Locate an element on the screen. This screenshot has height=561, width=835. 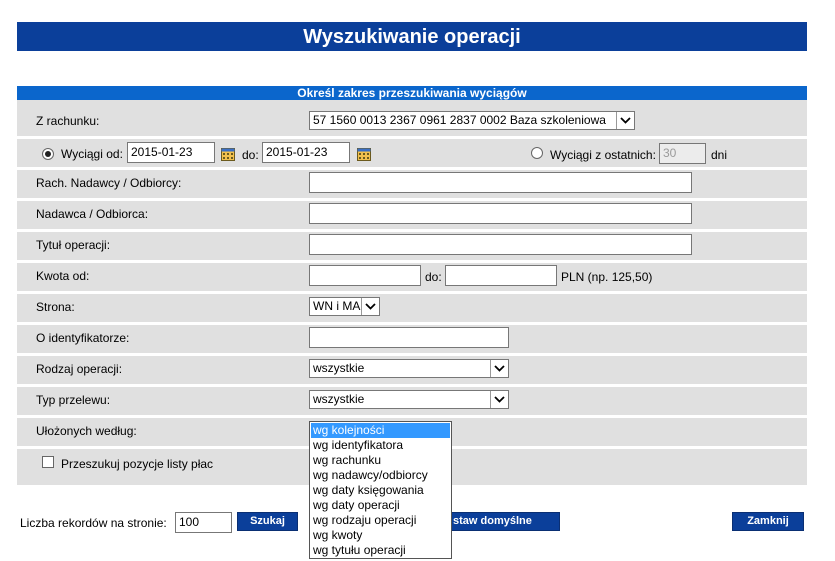
payer-account-input is located at coordinates (500, 182).